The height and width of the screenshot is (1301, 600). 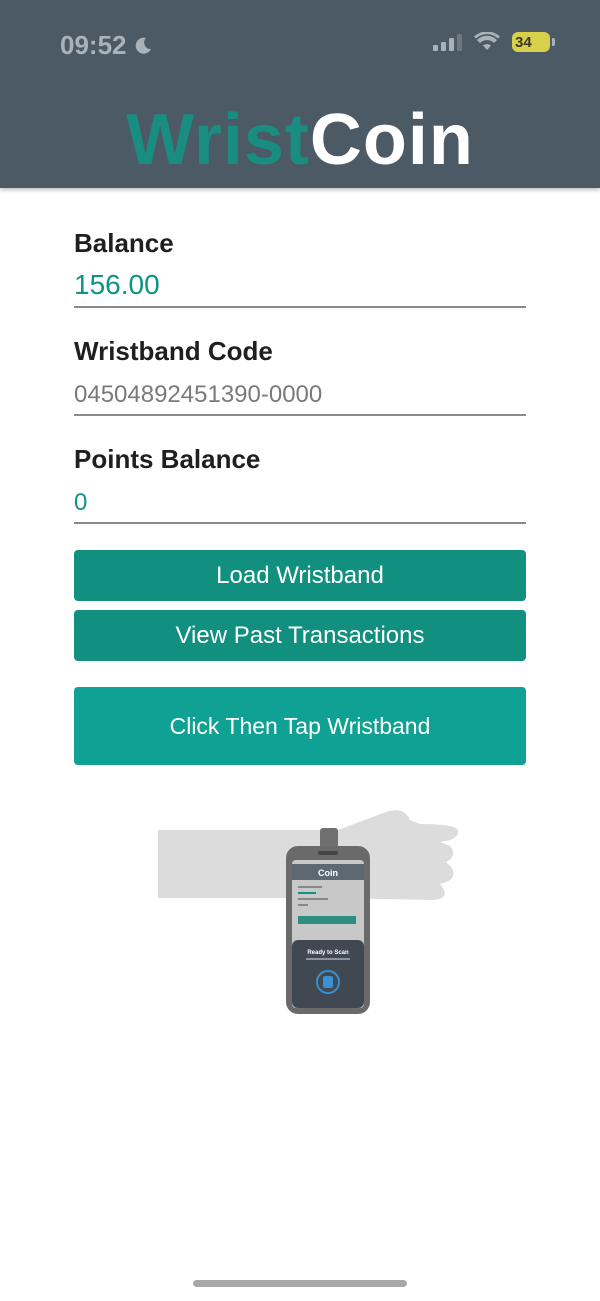 What do you see at coordinates (300, 268) in the screenshot?
I see `balance-field: Balance 156.00` at bounding box center [300, 268].